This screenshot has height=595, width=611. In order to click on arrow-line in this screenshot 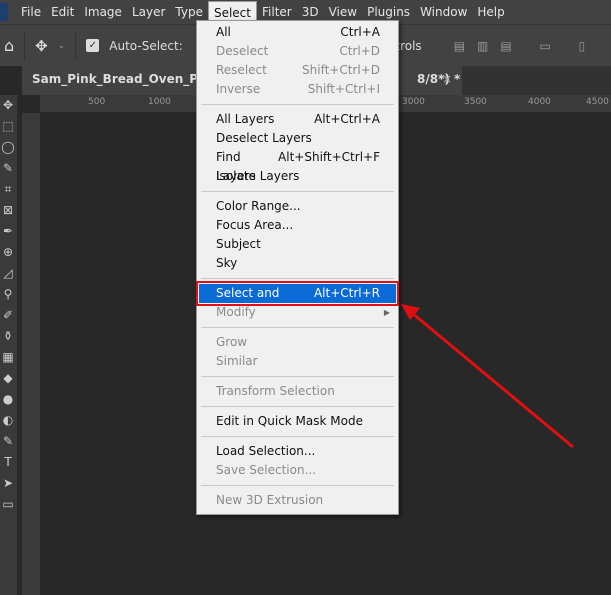, I will do `click(492, 380)`.